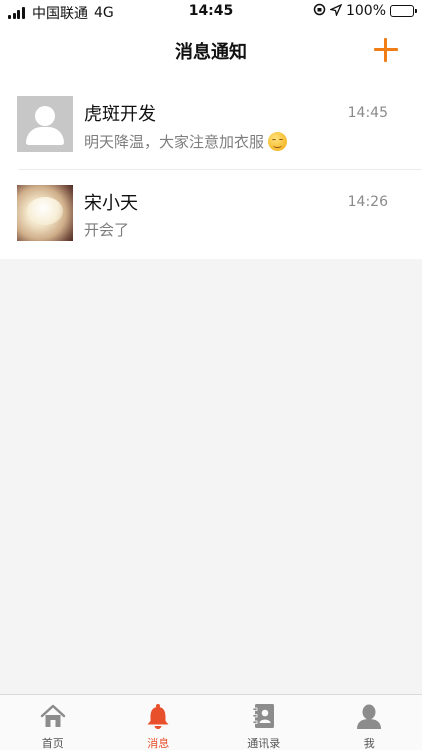 The width and height of the screenshot is (422, 750). I want to click on battery-percent: 100%, so click(365, 11).